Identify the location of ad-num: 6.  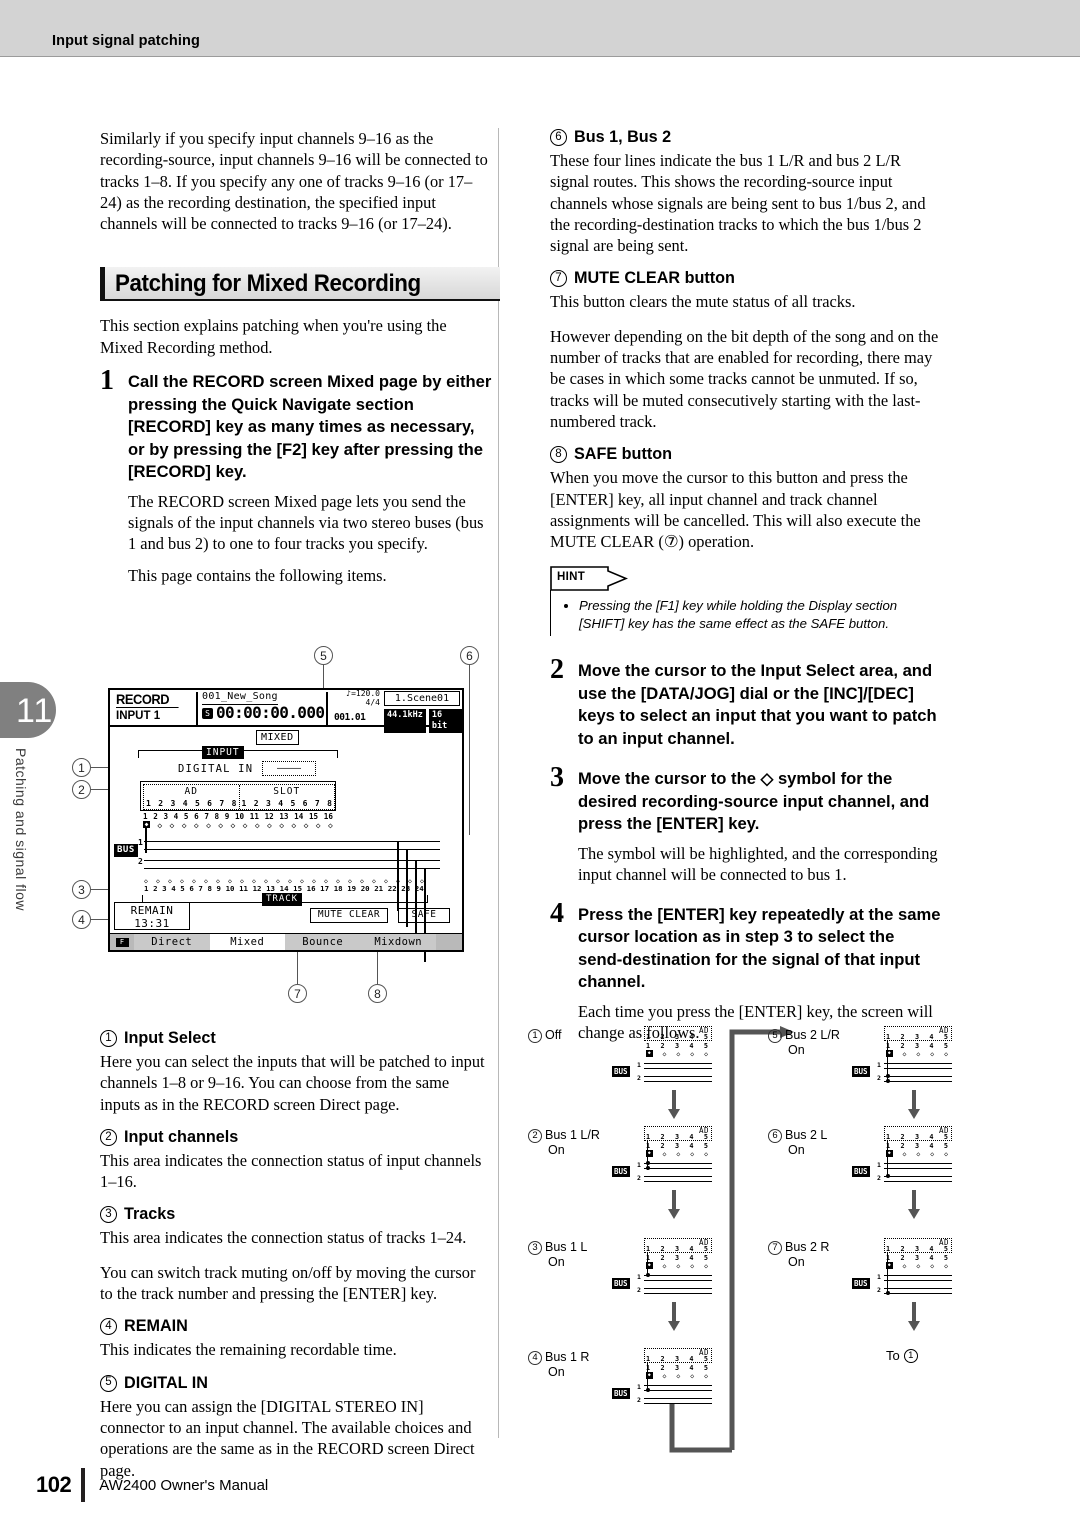
(209, 803).